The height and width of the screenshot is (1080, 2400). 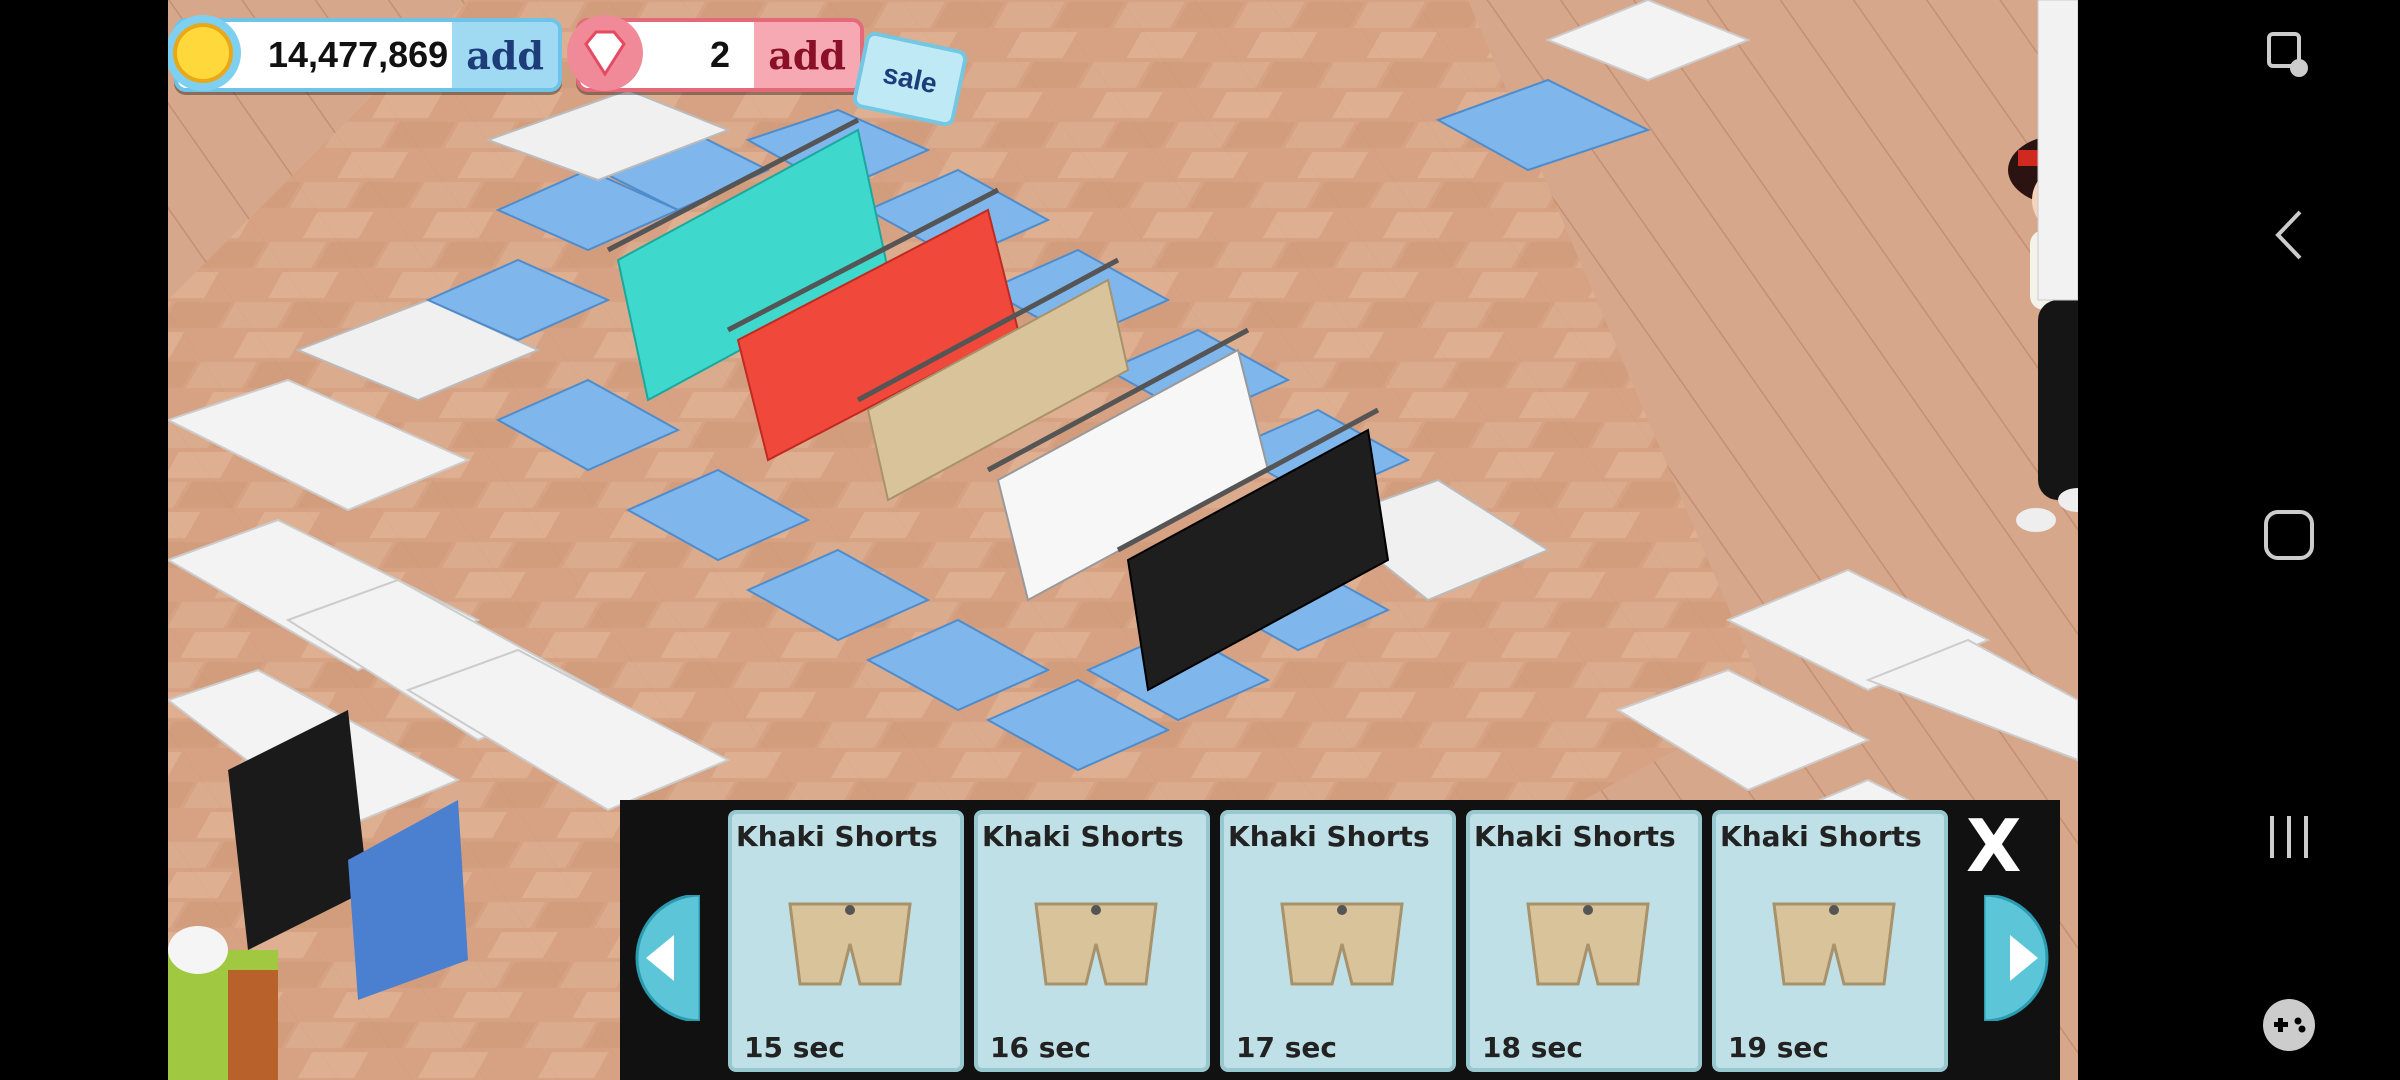 I want to click on item-time: 17 sec, so click(x=1286, y=1047).